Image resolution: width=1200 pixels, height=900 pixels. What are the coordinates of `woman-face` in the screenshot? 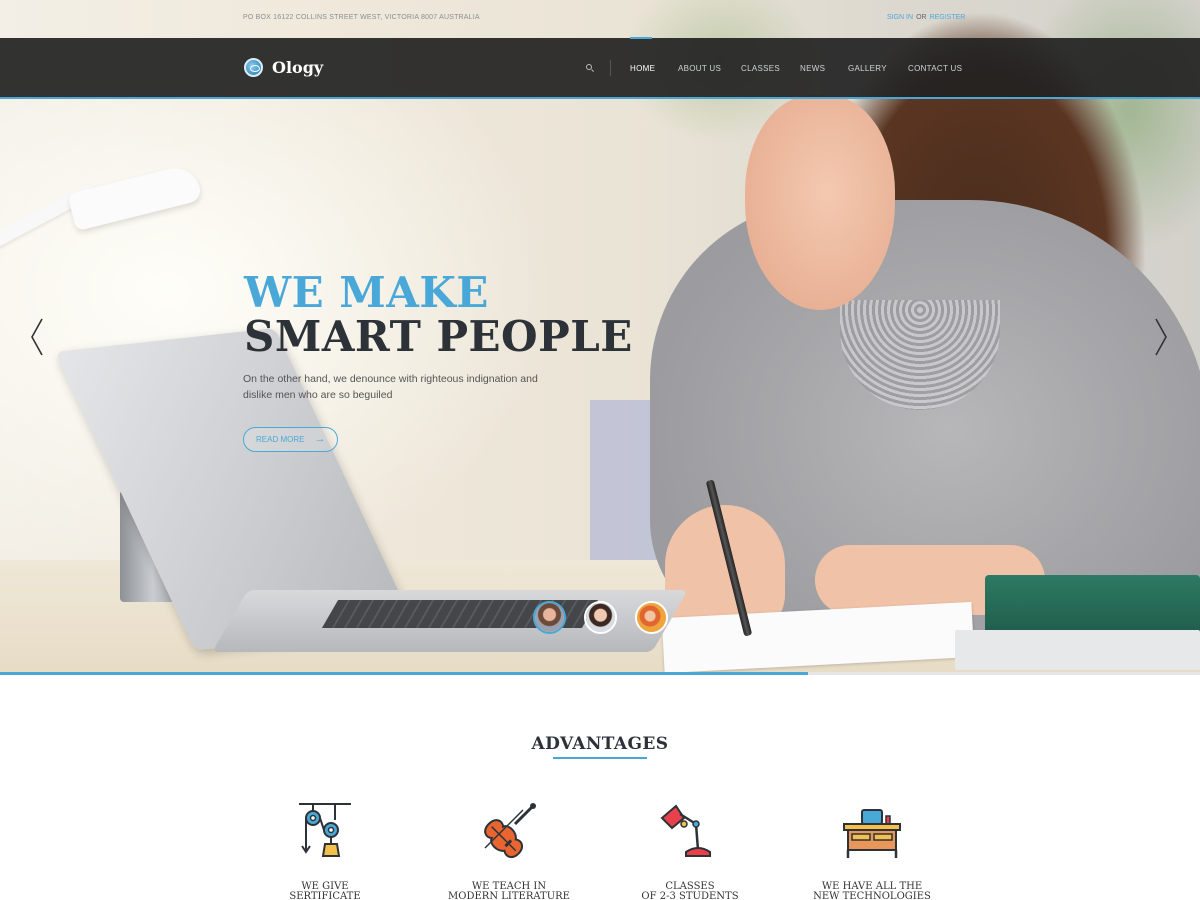 It's located at (820, 202).